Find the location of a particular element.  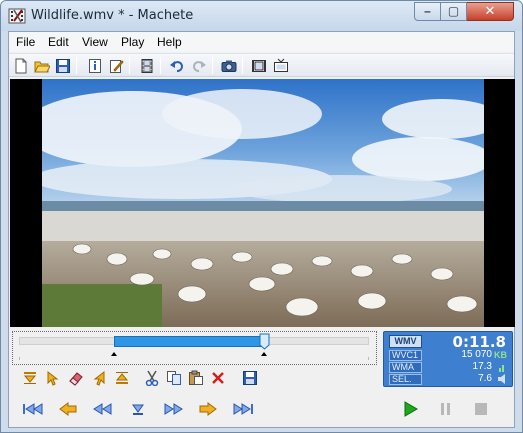

play-icon is located at coordinates (411, 409).